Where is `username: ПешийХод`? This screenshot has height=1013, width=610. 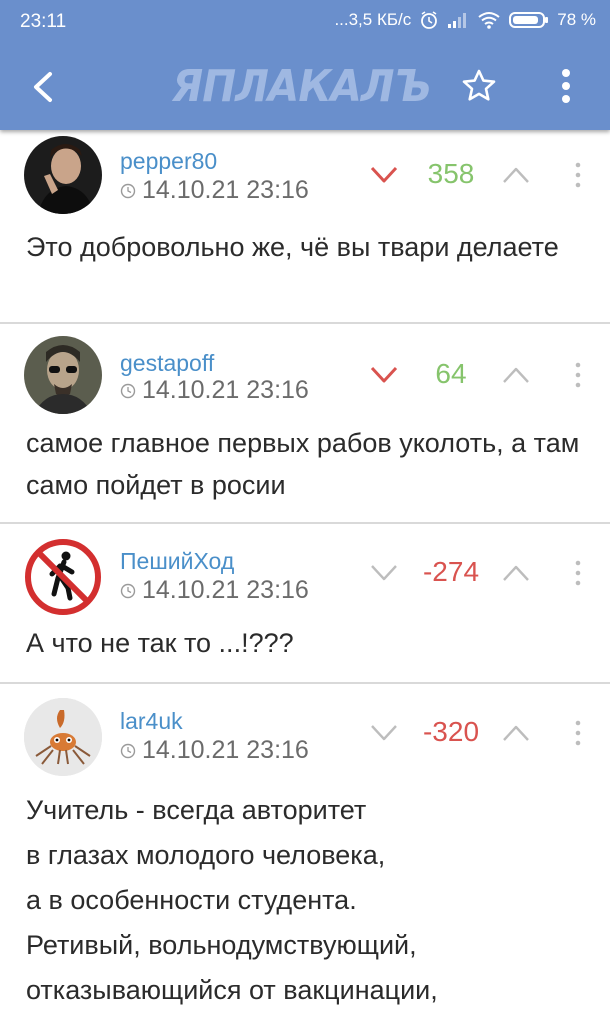
username: ПешийХод is located at coordinates (177, 561).